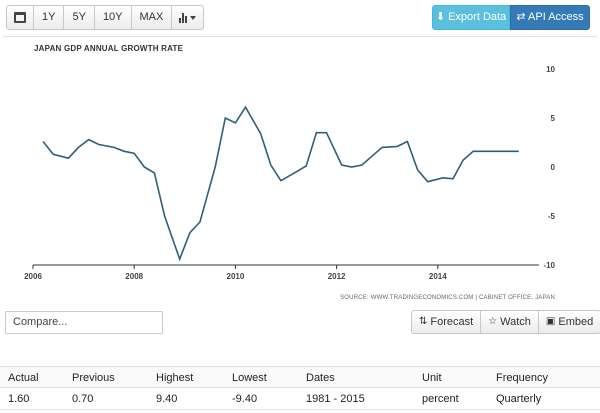 Image resolution: width=600 pixels, height=413 pixels. What do you see at coordinates (549, 265) in the screenshot?
I see `y-tick-label: -10` at bounding box center [549, 265].